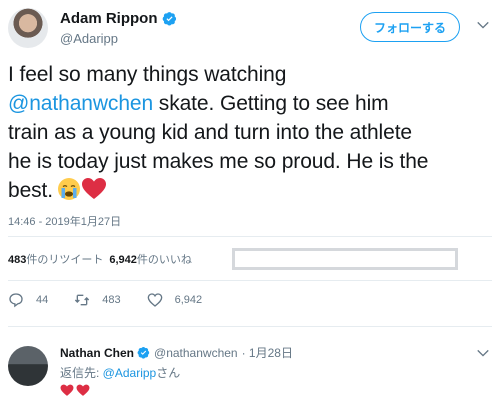 Image resolution: width=500 pixels, height=409 pixels. I want to click on tweet-actions: 44 483 6,942, so click(118, 300).